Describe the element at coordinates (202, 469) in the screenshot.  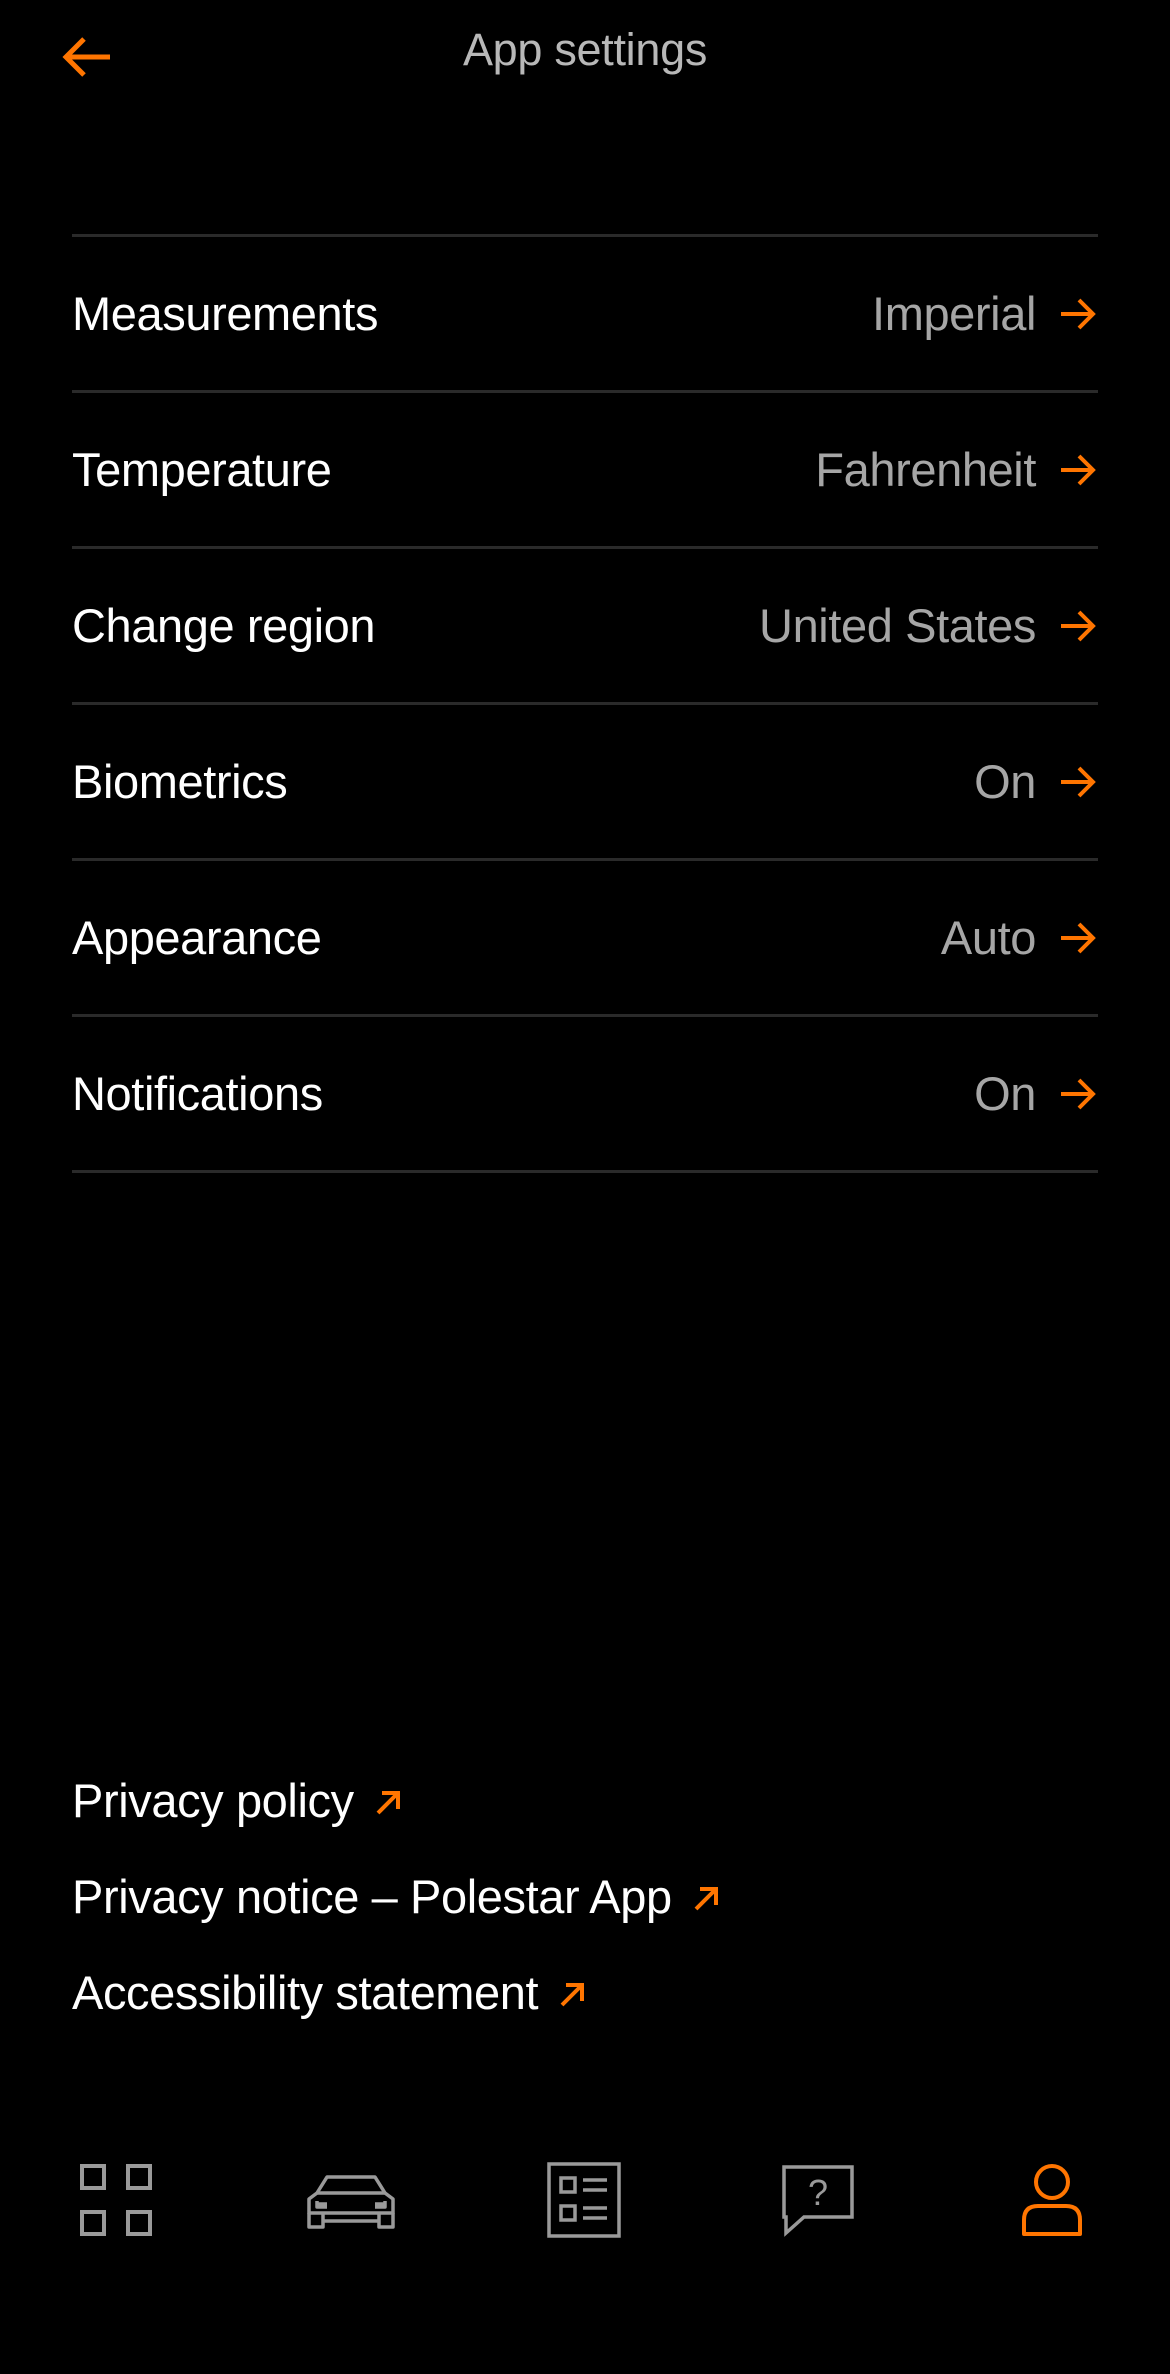
I see `setting-label: Temperature` at that location.